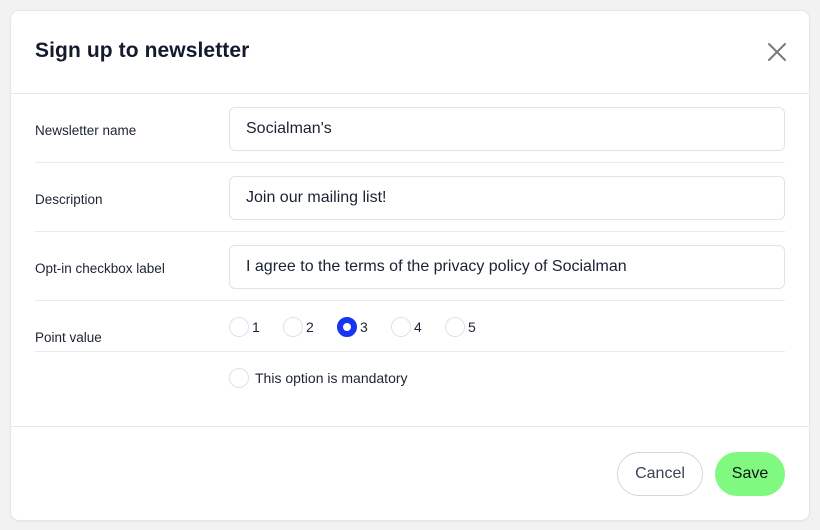 The image size is (820, 530). I want to click on description-row: Description, so click(410, 197).